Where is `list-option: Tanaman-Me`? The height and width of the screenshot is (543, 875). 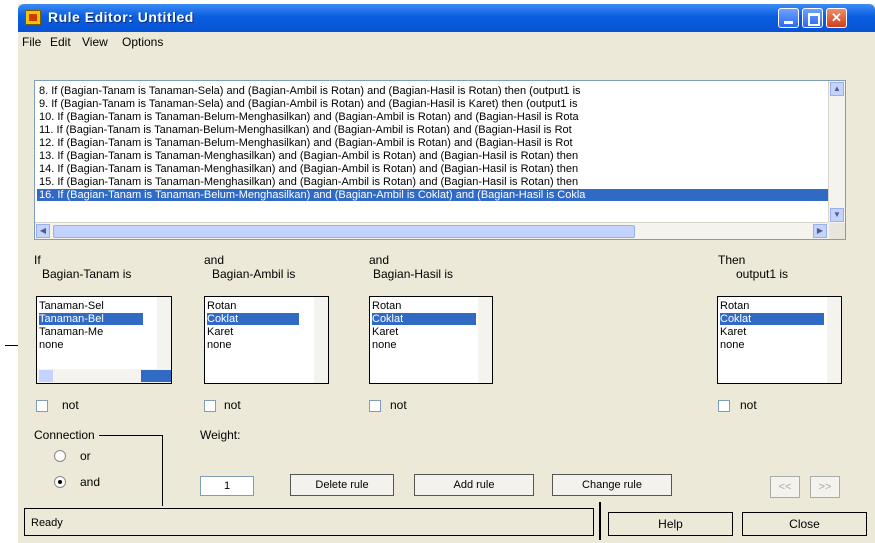
list-option: Tanaman-Me is located at coordinates (71, 332).